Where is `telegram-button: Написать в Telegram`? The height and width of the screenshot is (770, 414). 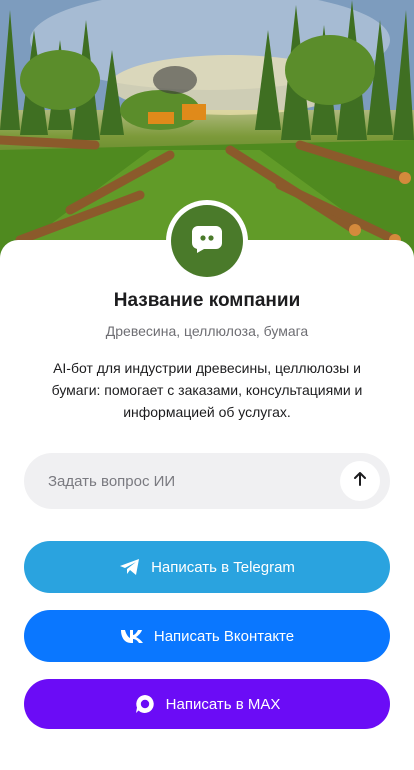 telegram-button: Написать в Telegram is located at coordinates (207, 567).